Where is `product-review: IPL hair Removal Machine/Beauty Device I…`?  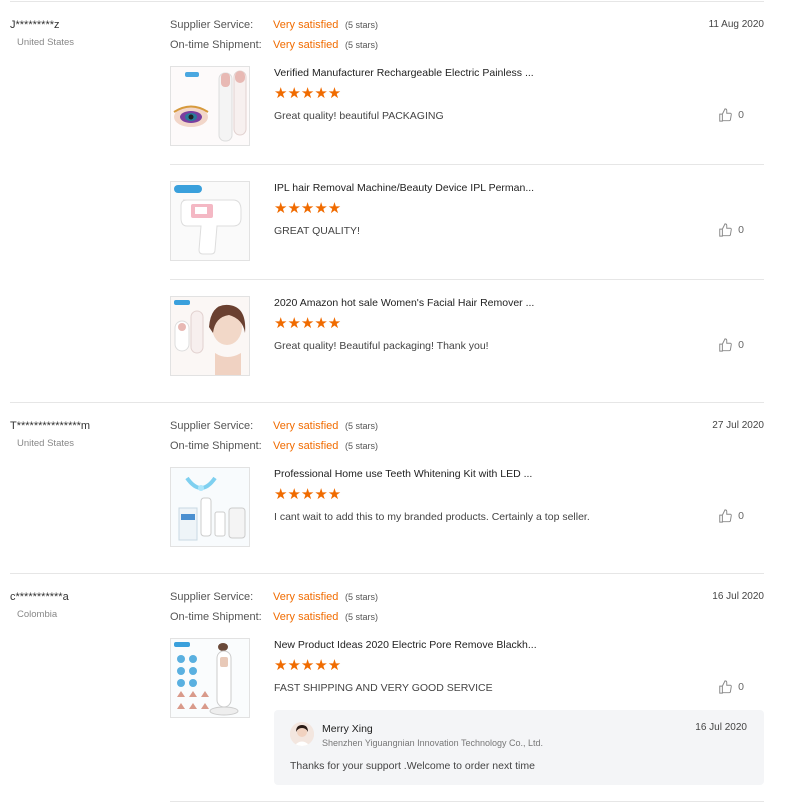
product-review: IPL hair Removal Machine/Beauty Device I… is located at coordinates (467, 231).